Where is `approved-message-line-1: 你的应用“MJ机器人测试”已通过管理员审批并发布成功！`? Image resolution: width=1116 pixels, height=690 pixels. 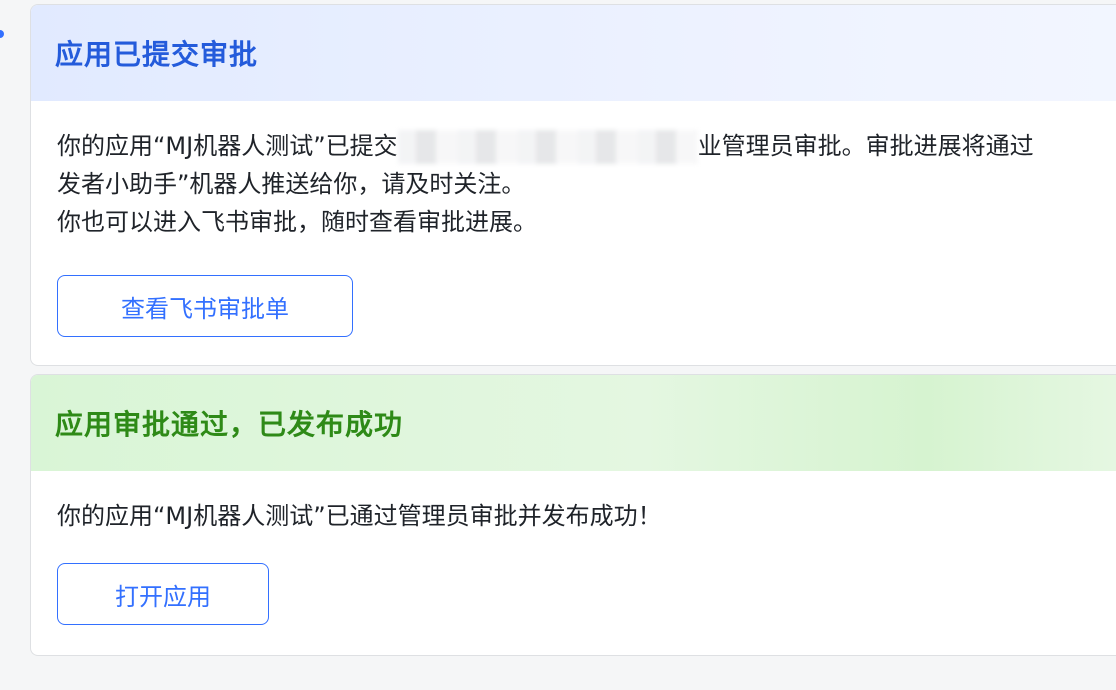 approved-message-line-1: 你的应用“MJ机器人测试”已通过管理员审批并发布成功！ is located at coordinates (359, 516).